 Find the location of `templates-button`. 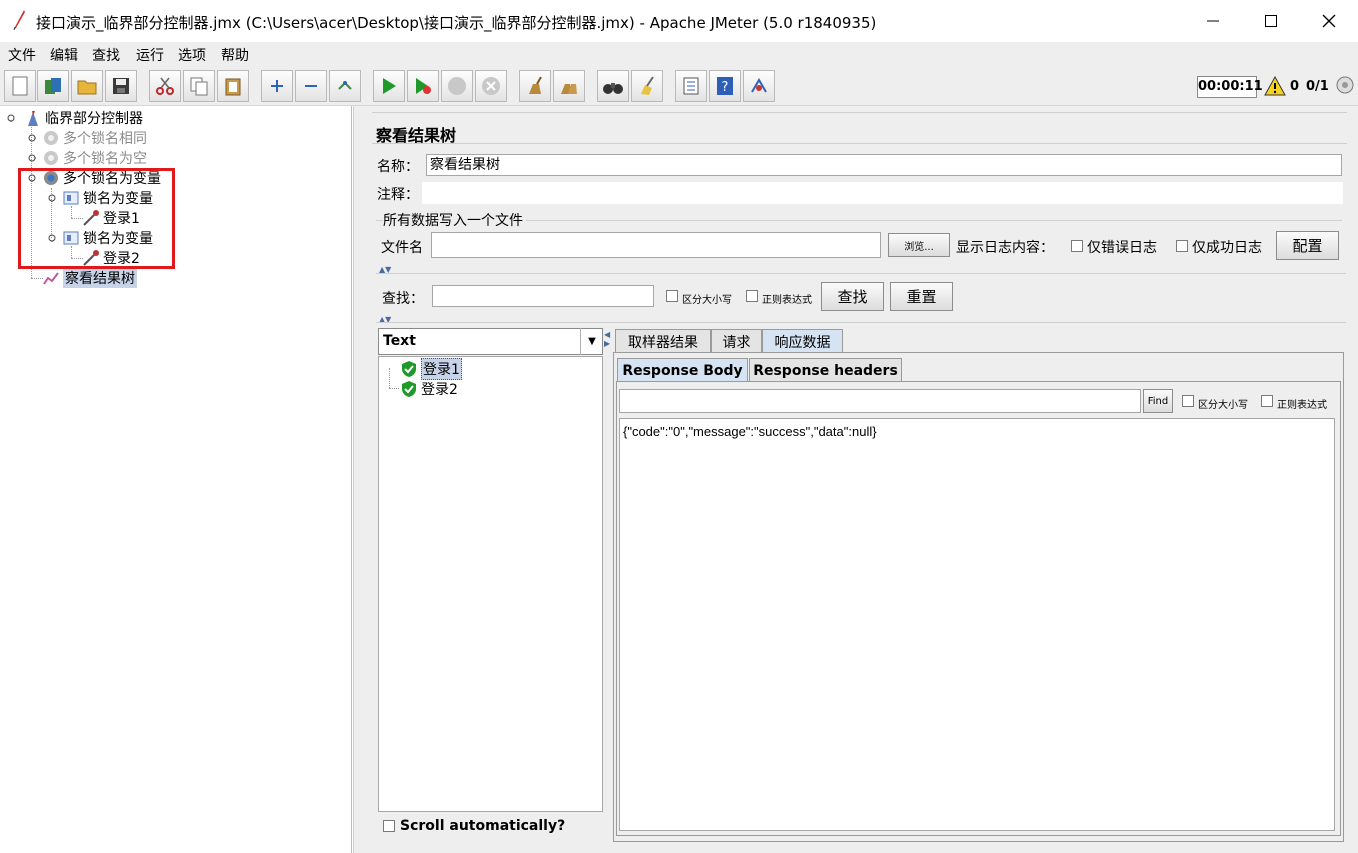

templates-button is located at coordinates (53, 86).